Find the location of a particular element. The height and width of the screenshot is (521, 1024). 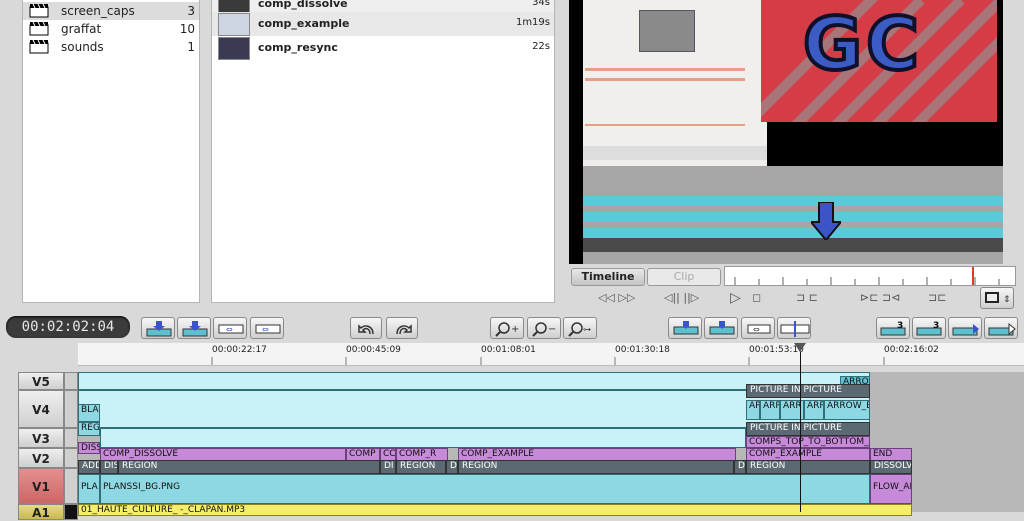

ripple-button: ⇔ is located at coordinates (758, 328).